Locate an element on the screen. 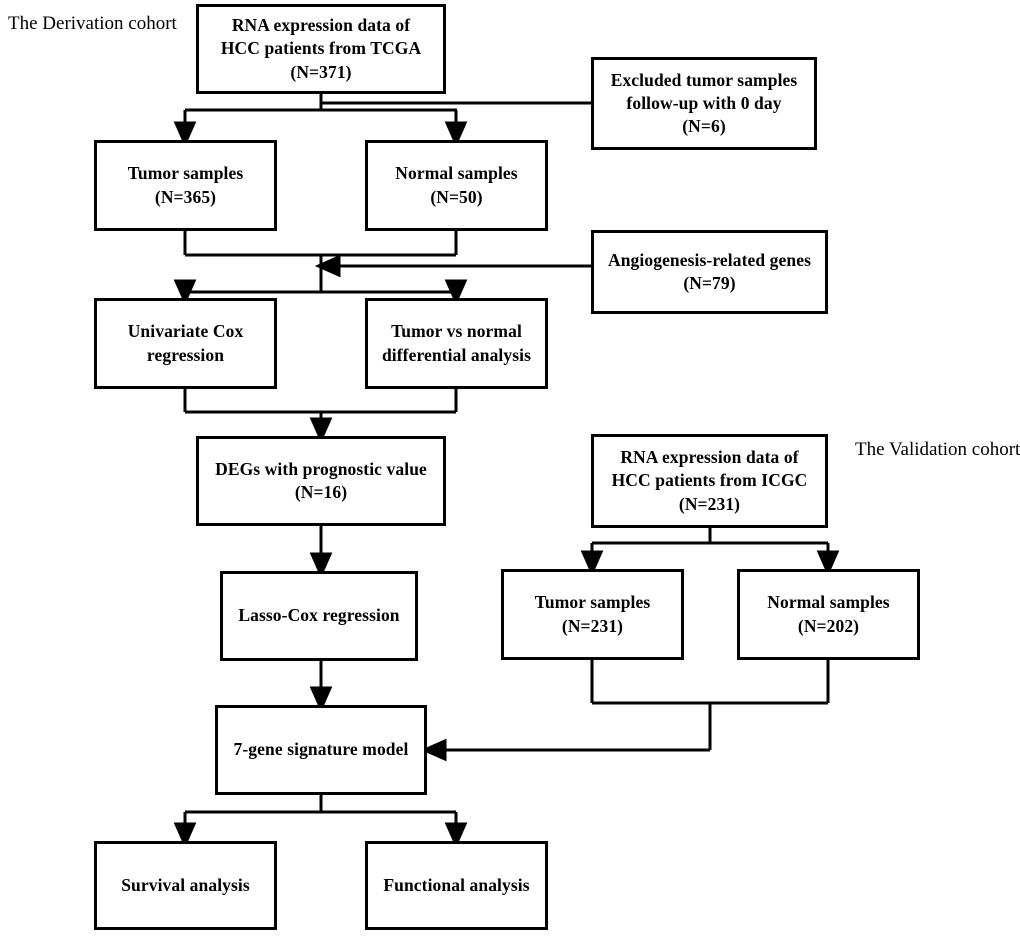 Image resolution: width=1020 pixels, height=936 pixels. node-tcga-normal-samples: Normal samples (N=50) is located at coordinates (456, 185).